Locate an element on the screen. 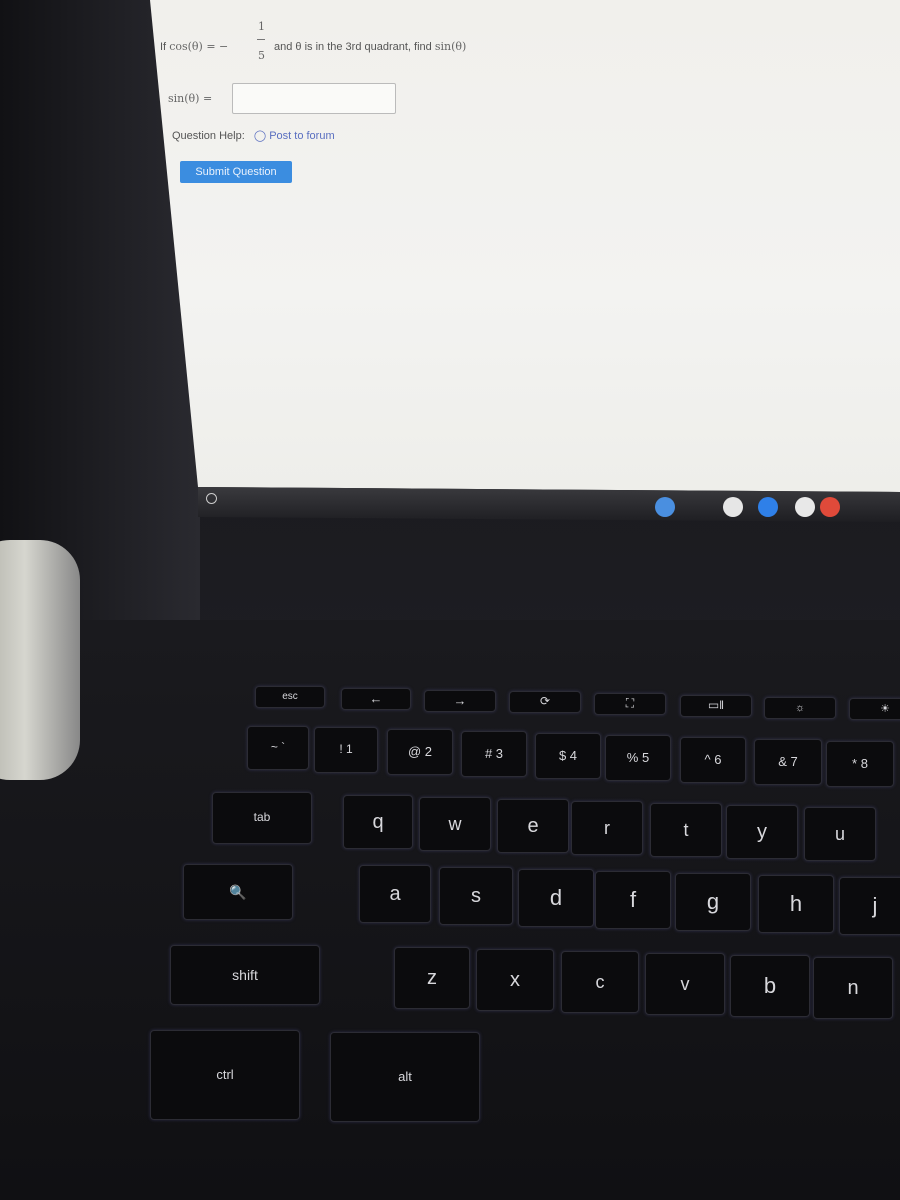  key-14: ^ 6 is located at coordinates (713, 760).